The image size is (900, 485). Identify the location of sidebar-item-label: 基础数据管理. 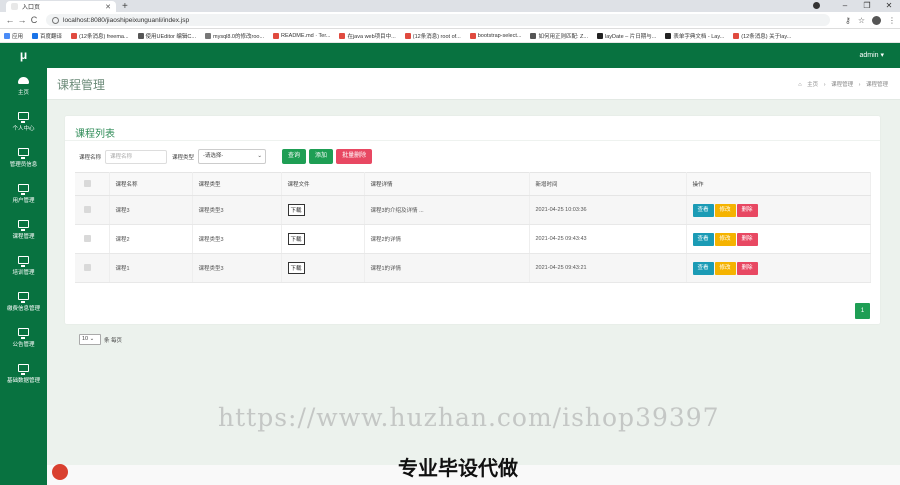
(23, 381).